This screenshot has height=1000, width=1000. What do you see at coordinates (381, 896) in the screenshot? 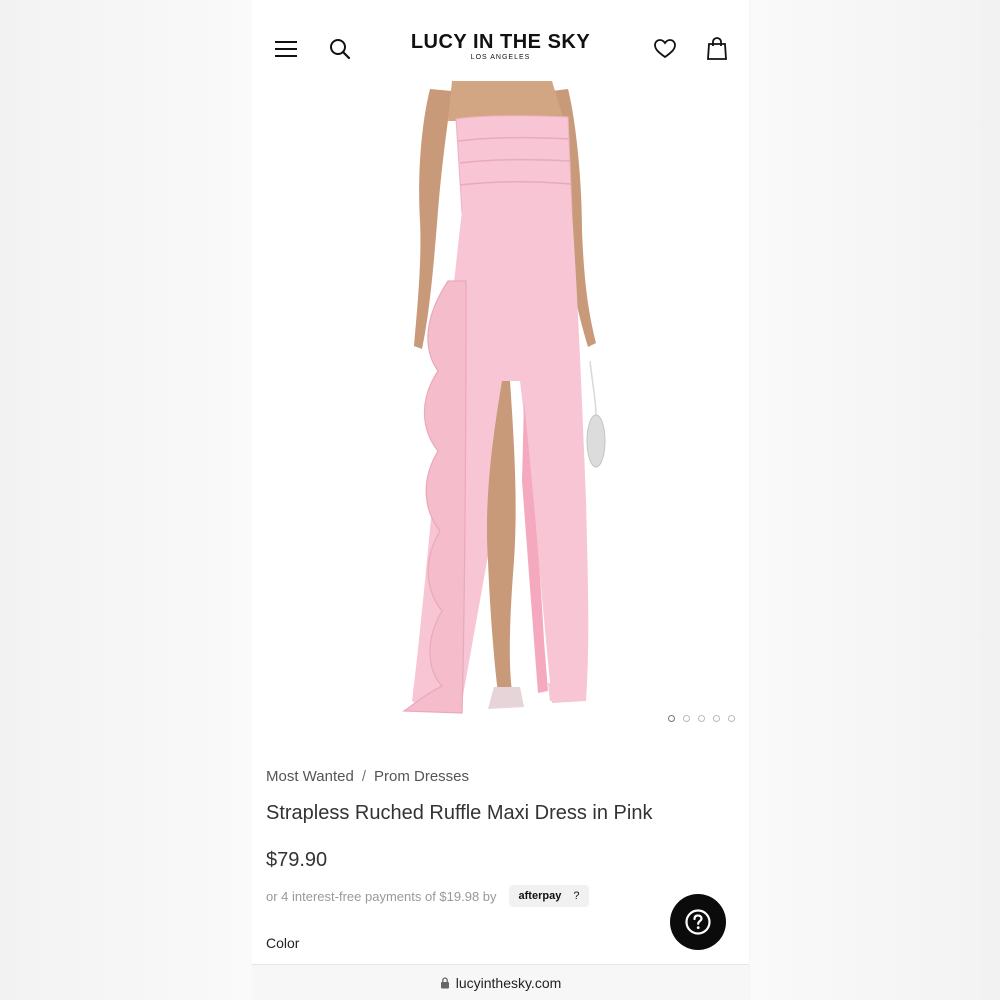
I see `afterpay-text: or 4 interest-free payments of $19.98 by` at bounding box center [381, 896].